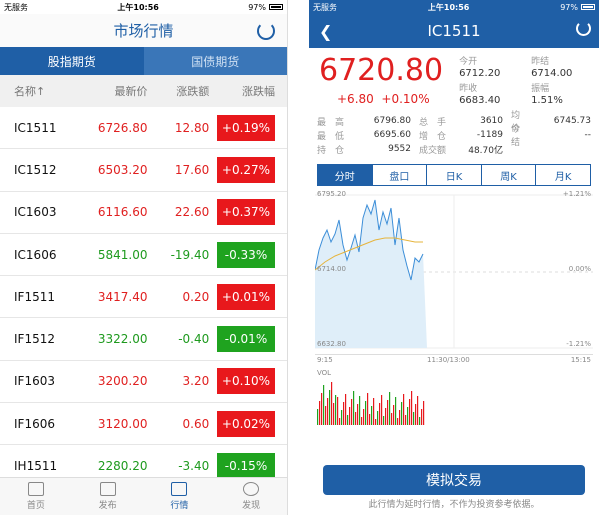 Image resolution: width=599 pixels, height=515 pixels. Describe the element at coordinates (248, 296) in the screenshot. I see `change-pct-cell: +0.01%` at that location.